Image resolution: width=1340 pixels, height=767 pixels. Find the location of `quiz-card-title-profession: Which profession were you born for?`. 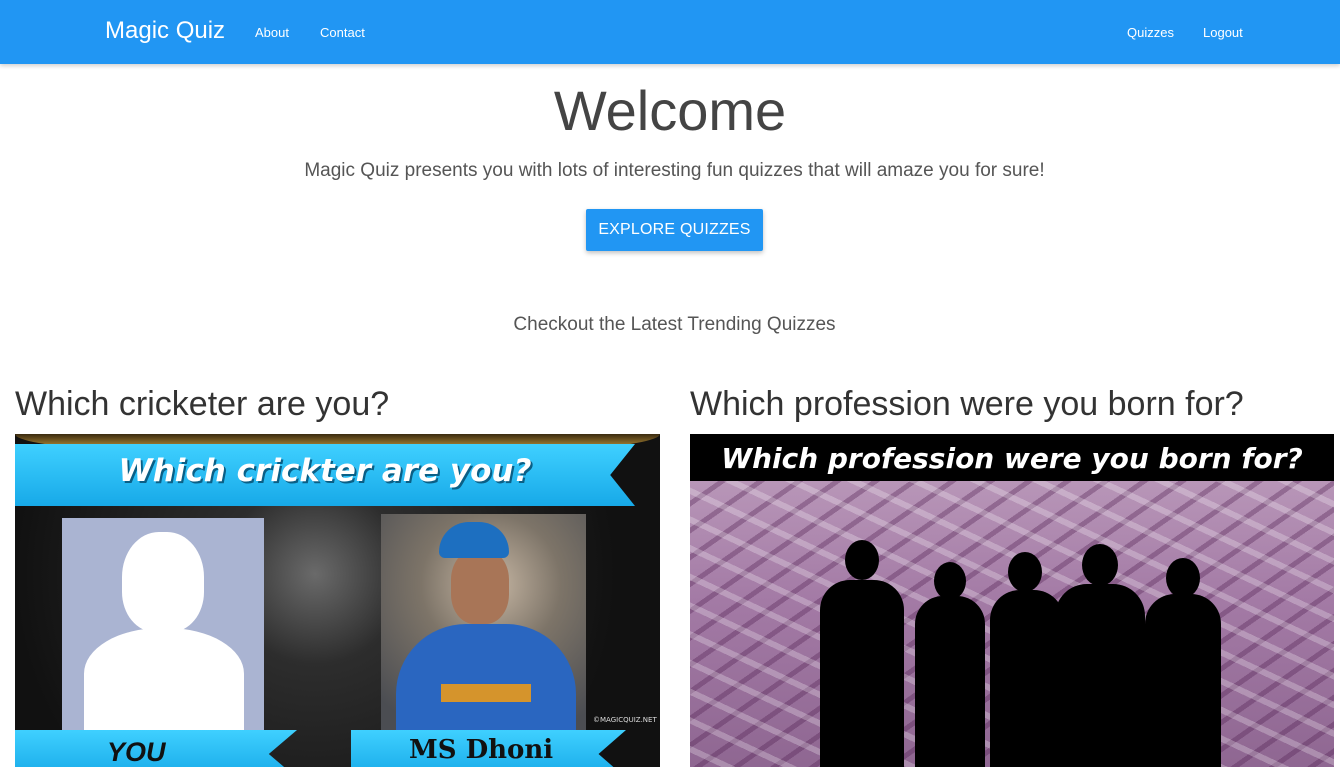

quiz-card-title-profession: Which profession were you born for? is located at coordinates (967, 404).